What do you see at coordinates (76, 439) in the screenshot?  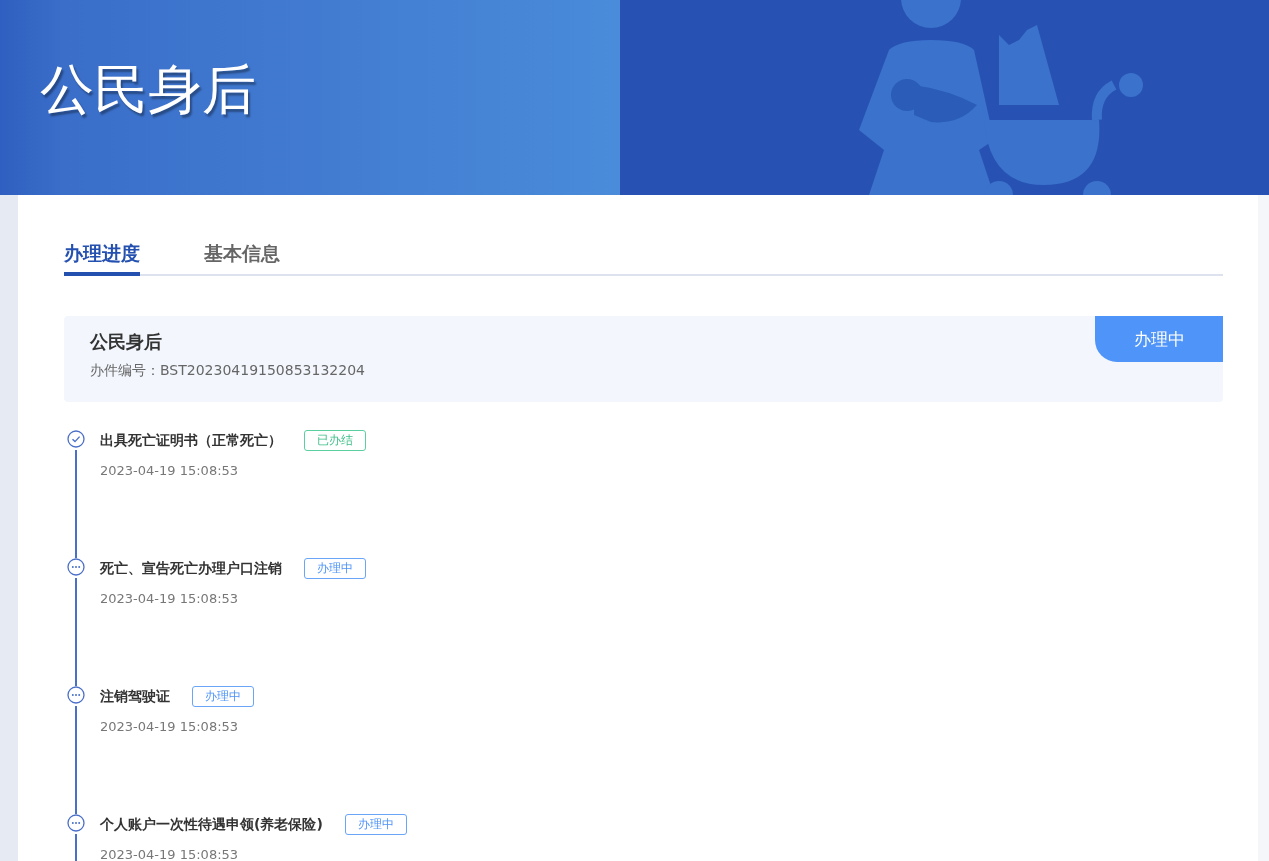 I see `check-circle-icon` at bounding box center [76, 439].